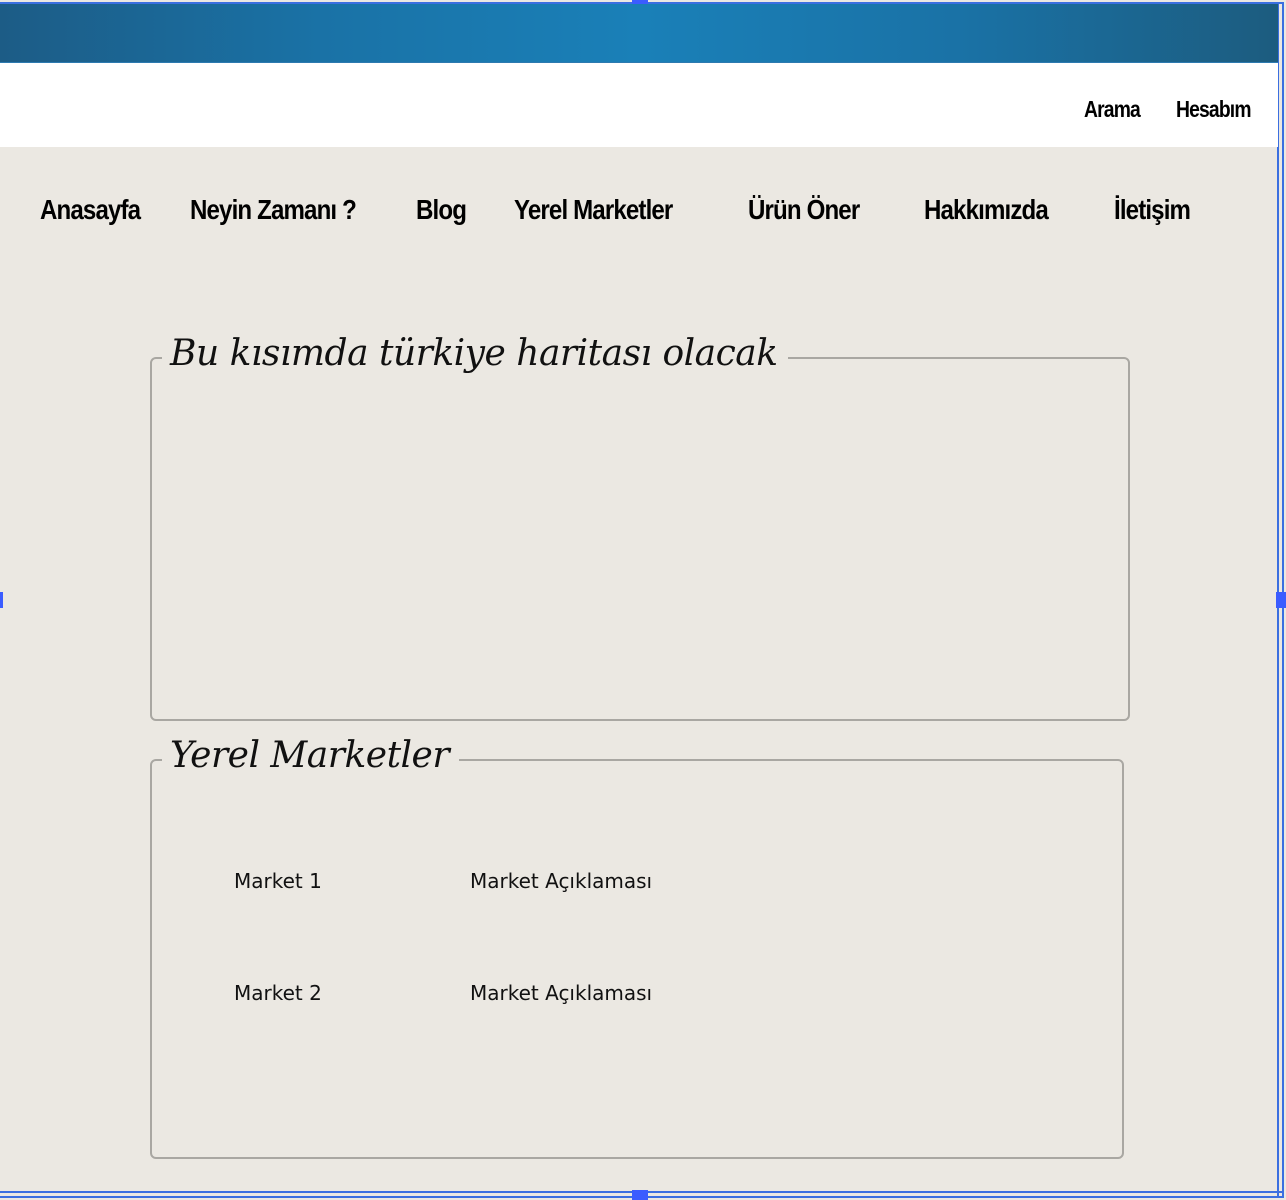  I want to click on nav-item-suggest-product: Ürün Öner, so click(804, 210).